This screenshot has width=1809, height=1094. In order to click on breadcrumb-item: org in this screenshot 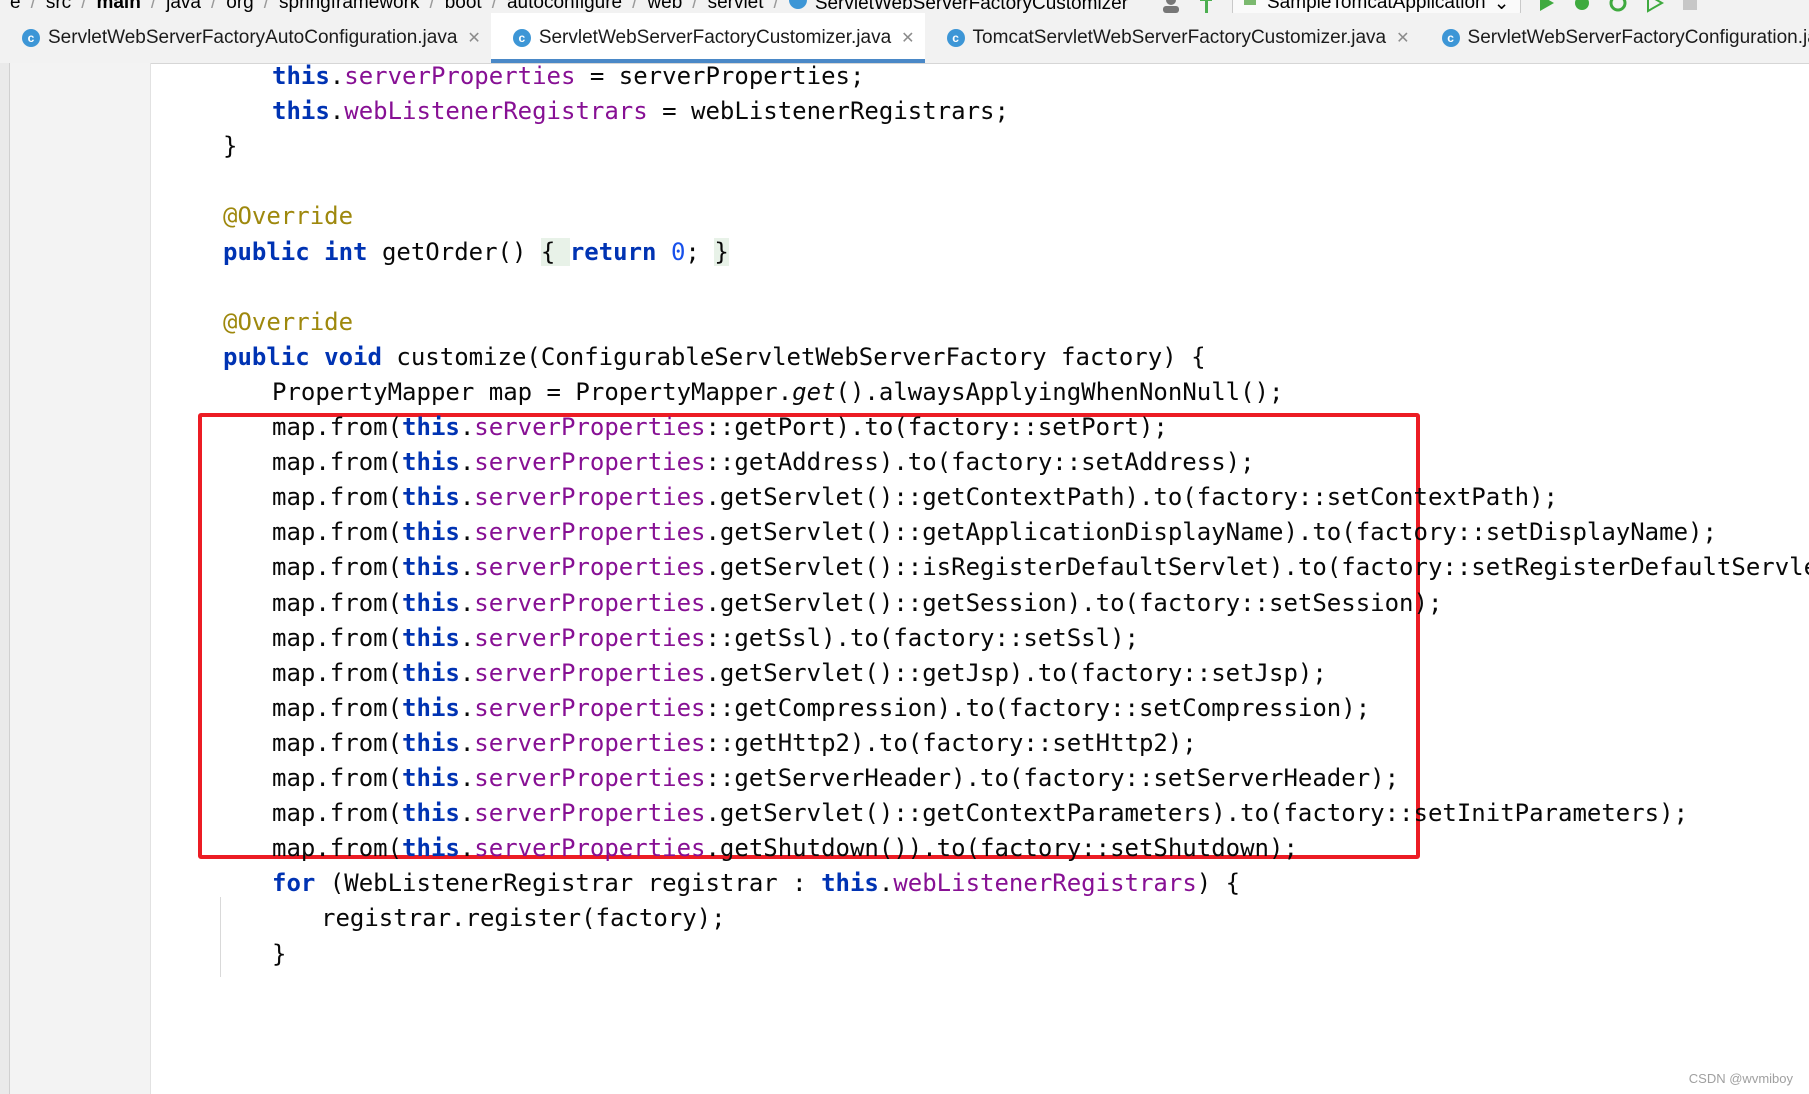, I will do `click(239, 6)`.